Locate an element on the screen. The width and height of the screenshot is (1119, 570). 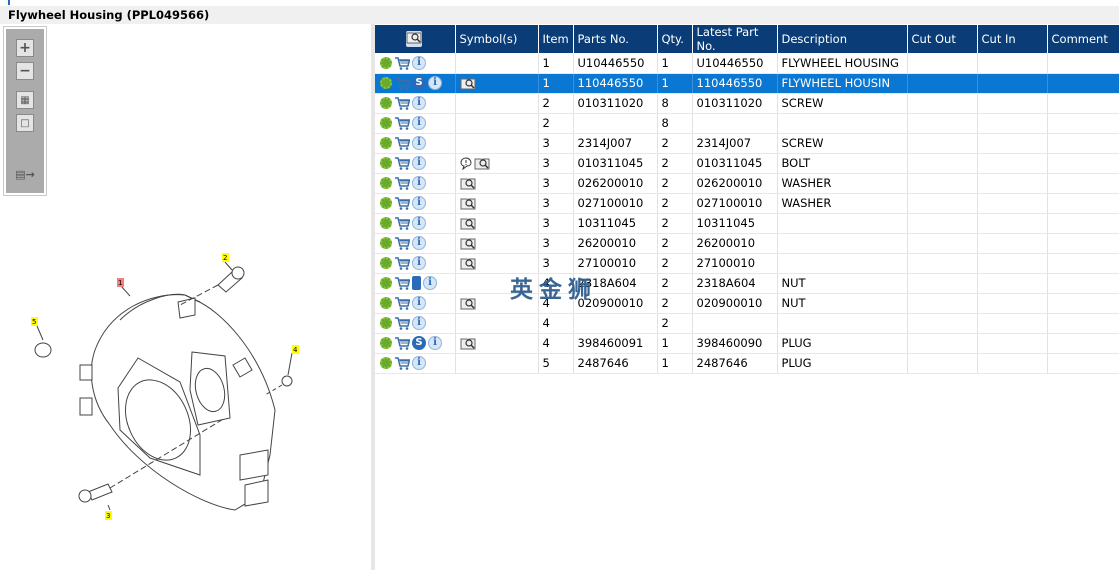
table-row: i 3 010311045 2 010311045 BOLT is located at coordinates (747, 163).